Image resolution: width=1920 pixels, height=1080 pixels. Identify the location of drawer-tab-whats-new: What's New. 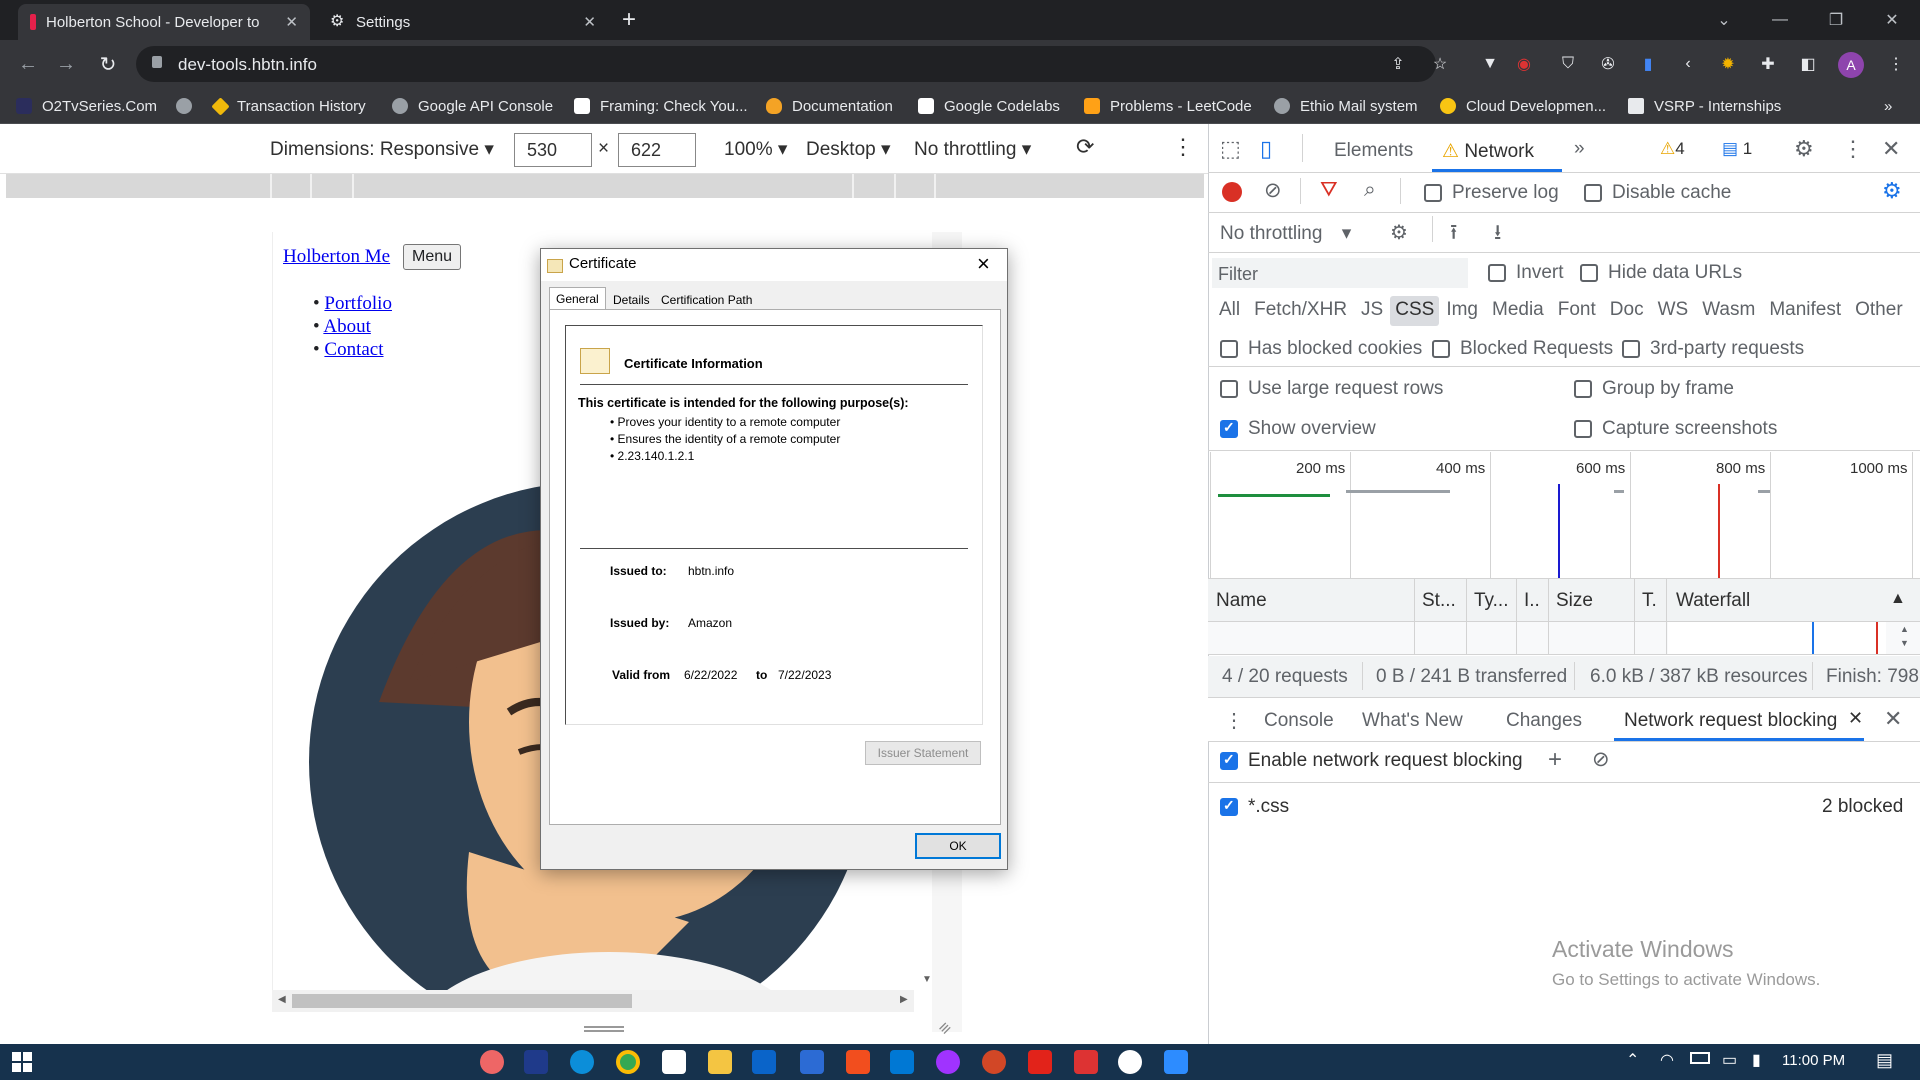
(1412, 721).